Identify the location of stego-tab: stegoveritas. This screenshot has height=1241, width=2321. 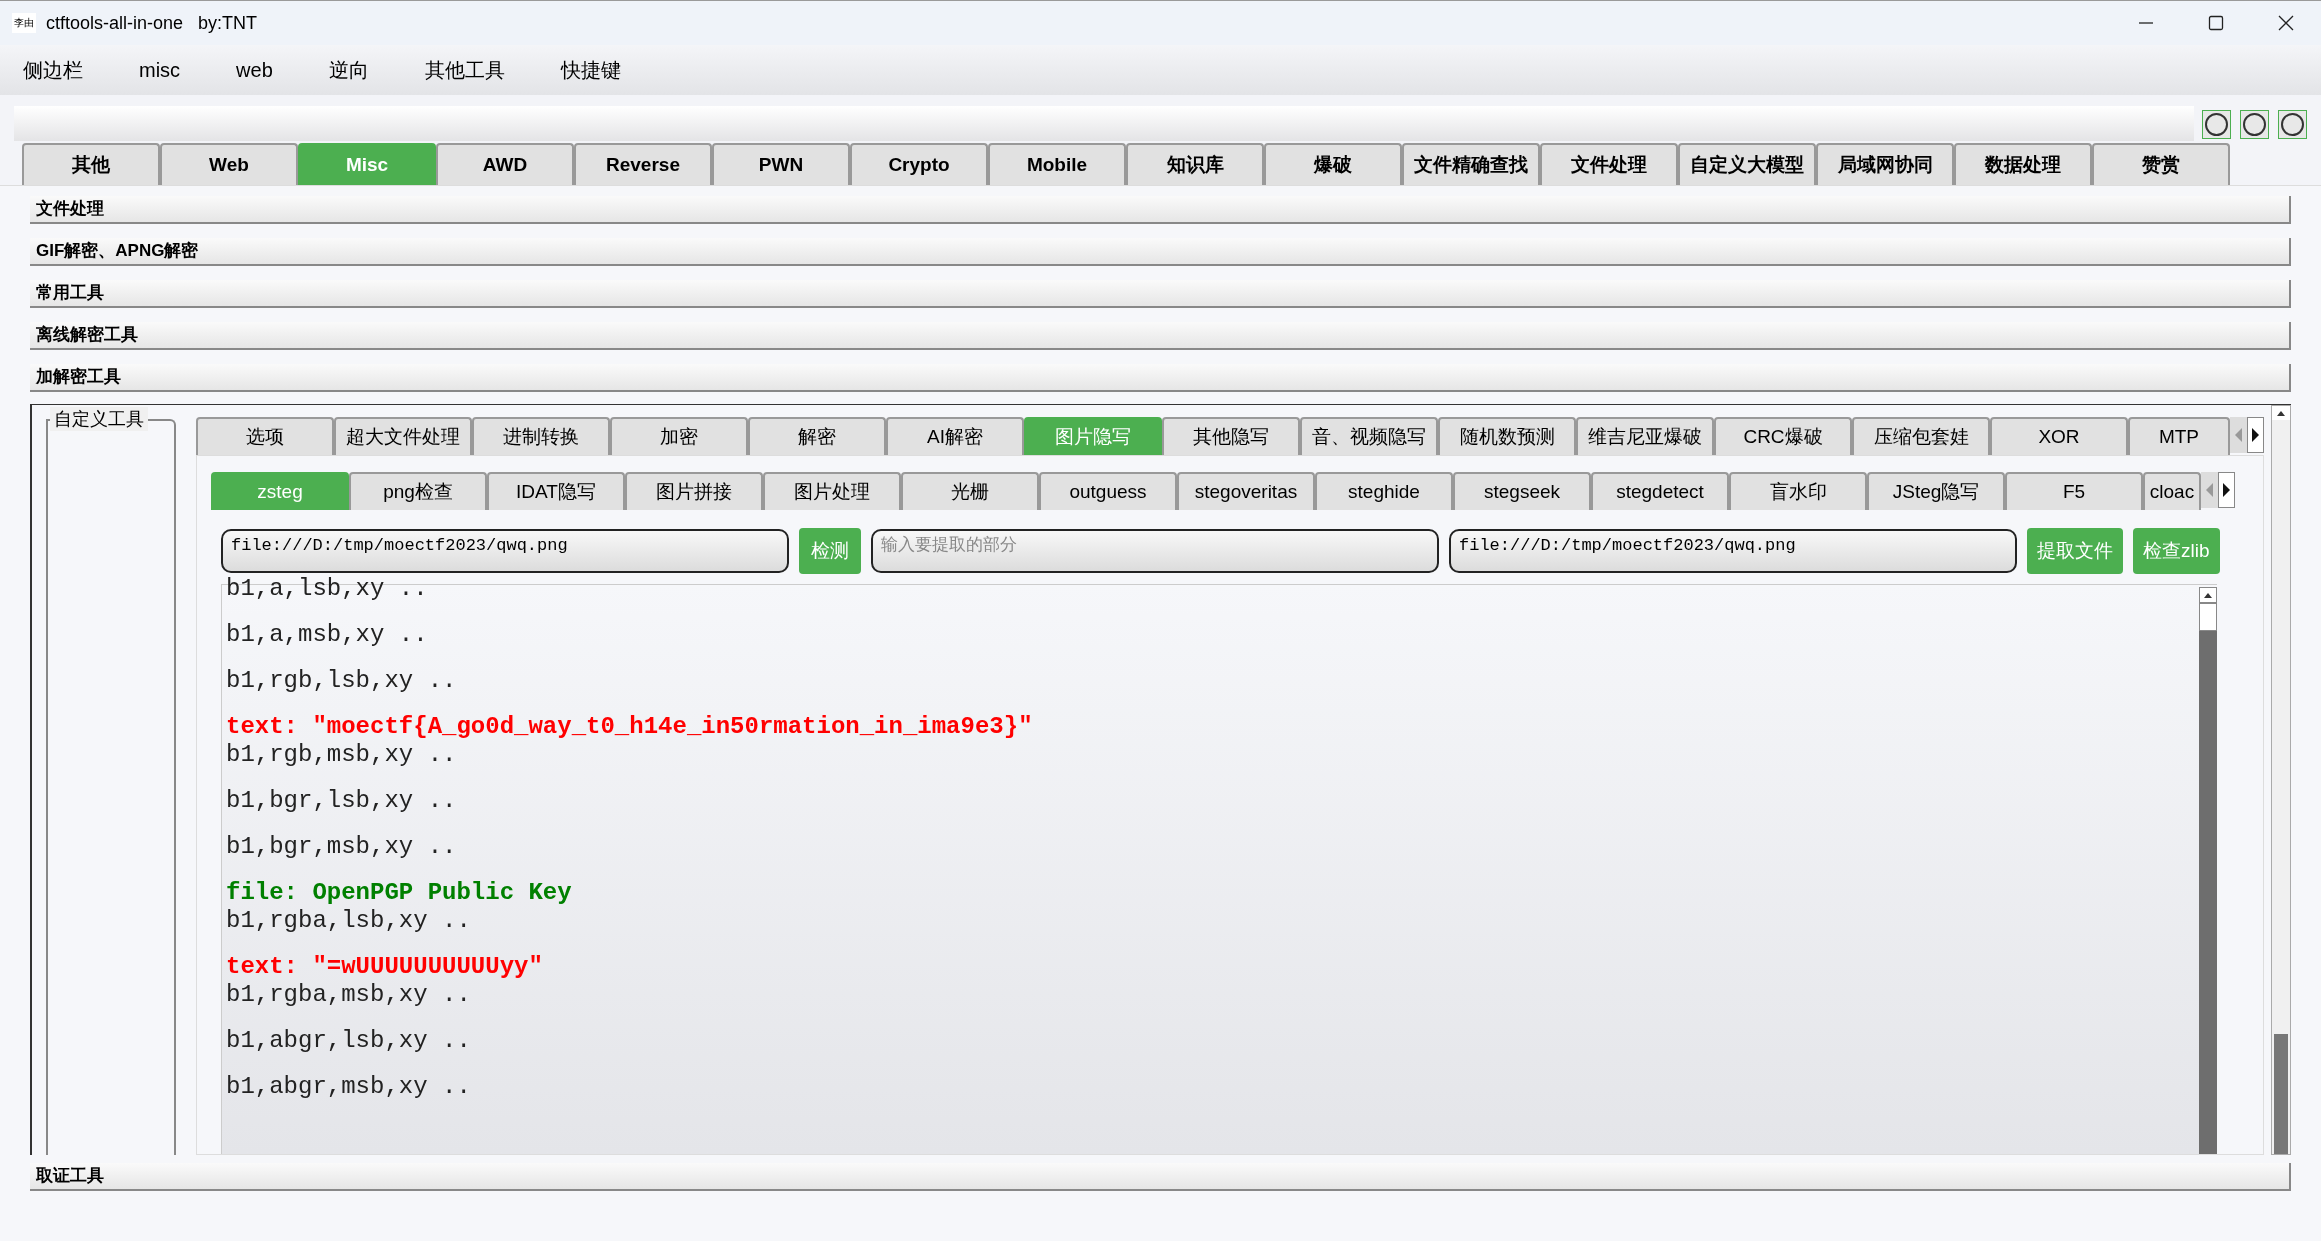
(1246, 491).